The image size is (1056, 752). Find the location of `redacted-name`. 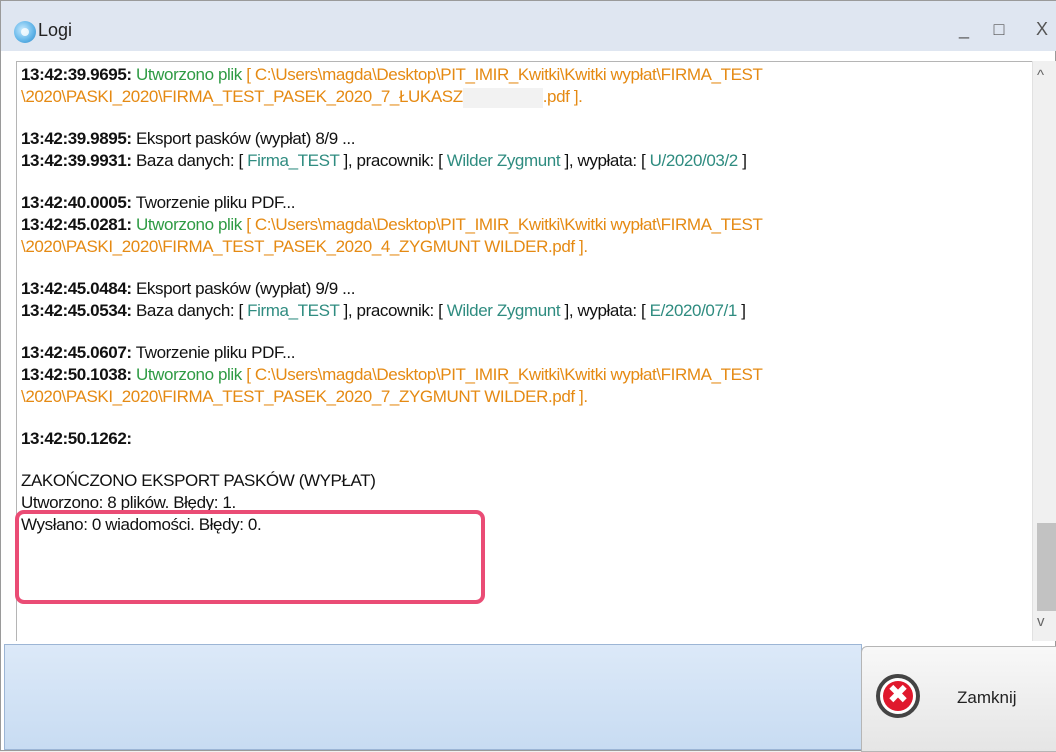

redacted-name is located at coordinates (502, 97).